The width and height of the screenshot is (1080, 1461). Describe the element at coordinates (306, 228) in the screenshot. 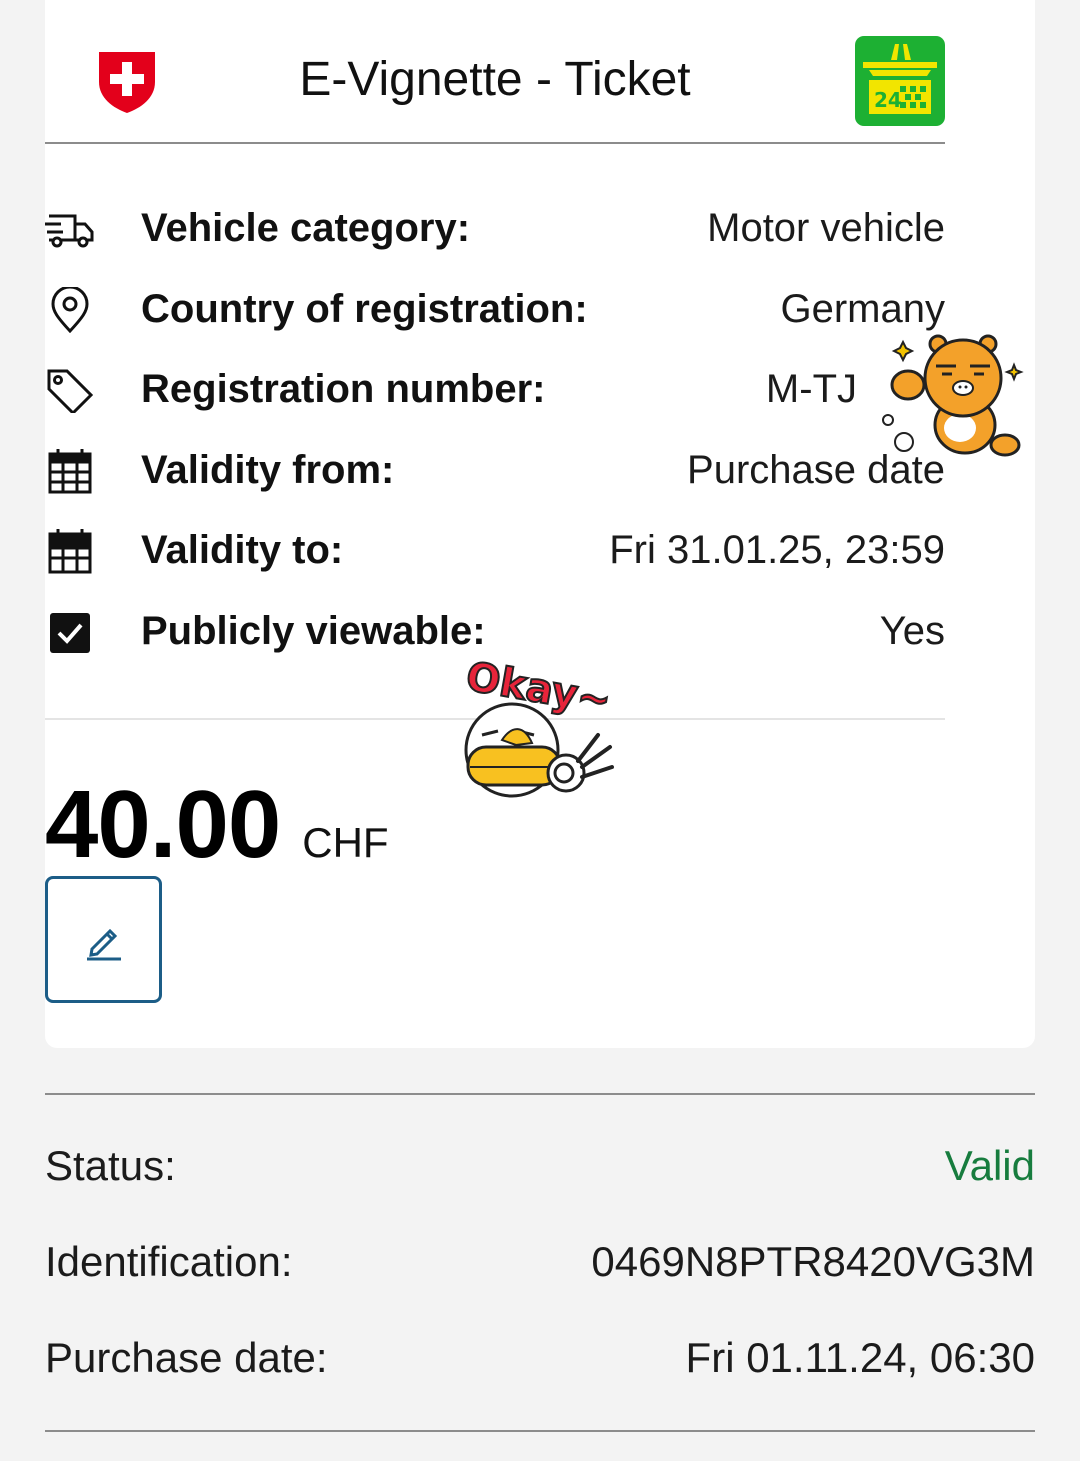

I see `detail-label: Vehicle category:` at that location.